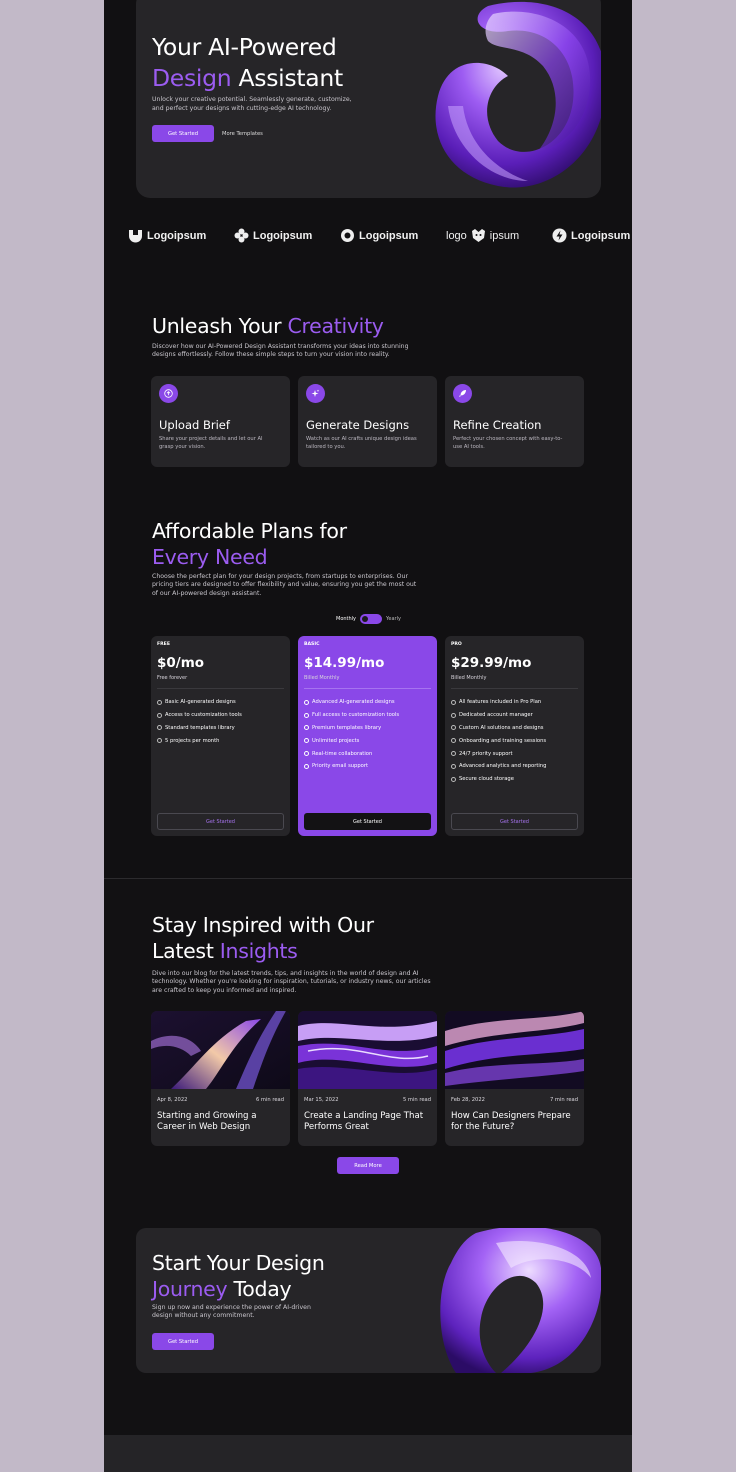 The height and width of the screenshot is (1472, 736). Describe the element at coordinates (258, 950) in the screenshot. I see `blog-title-accent: Insights` at that location.